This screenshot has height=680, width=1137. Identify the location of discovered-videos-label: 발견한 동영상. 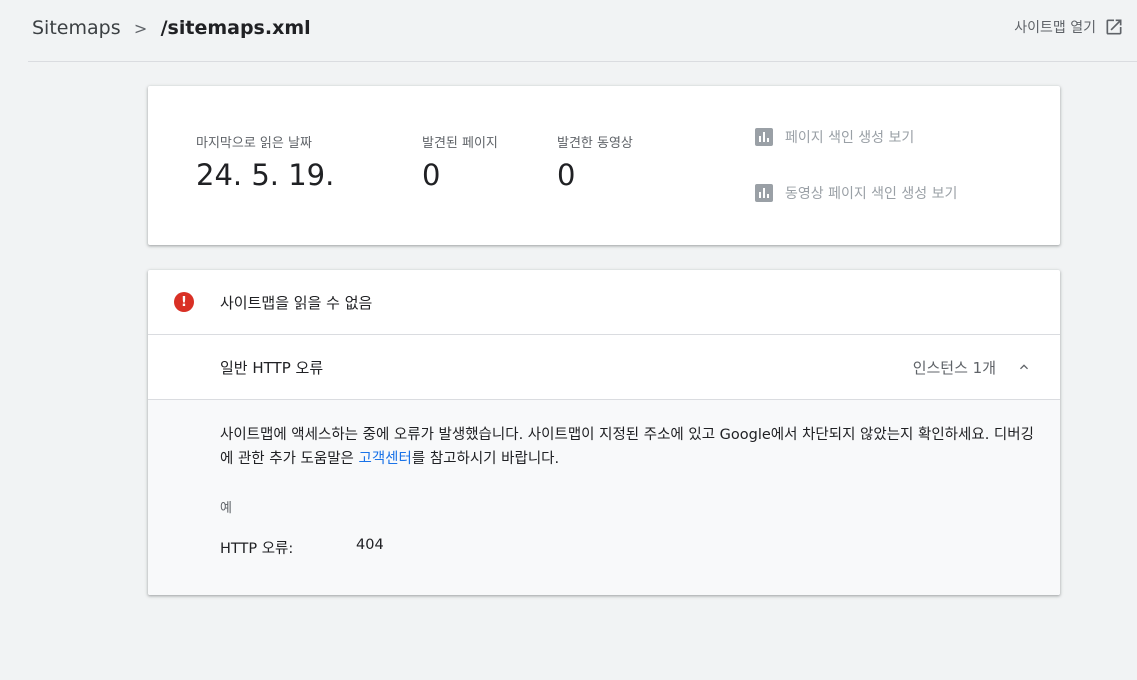
(595, 143).